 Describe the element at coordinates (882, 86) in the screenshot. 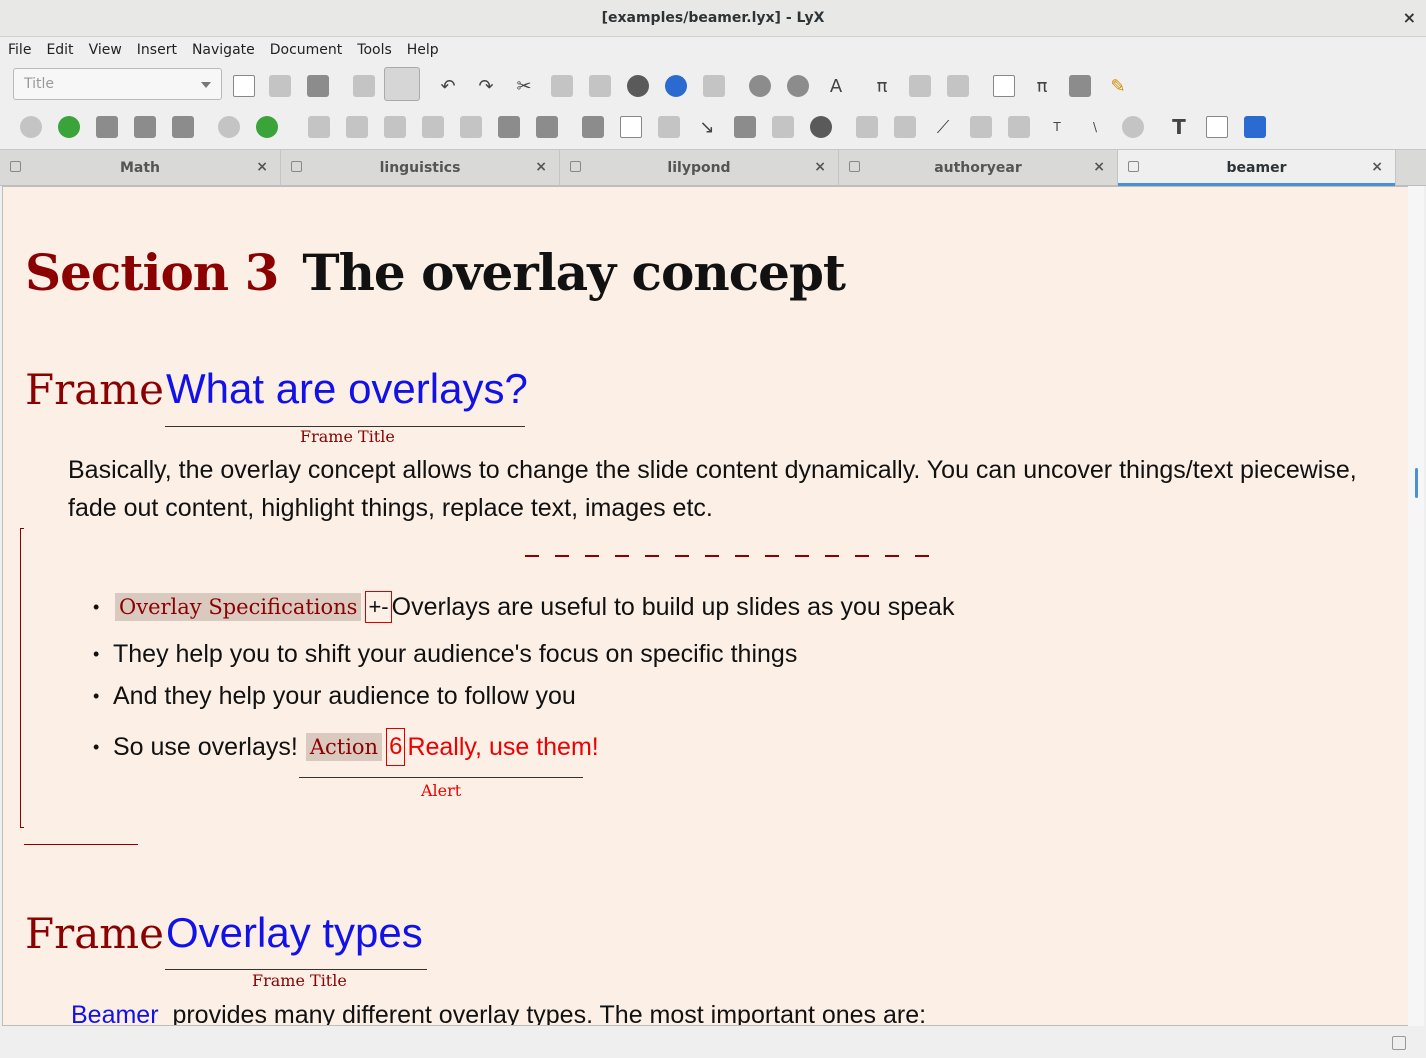

I see `math-pi-icon: π` at that location.